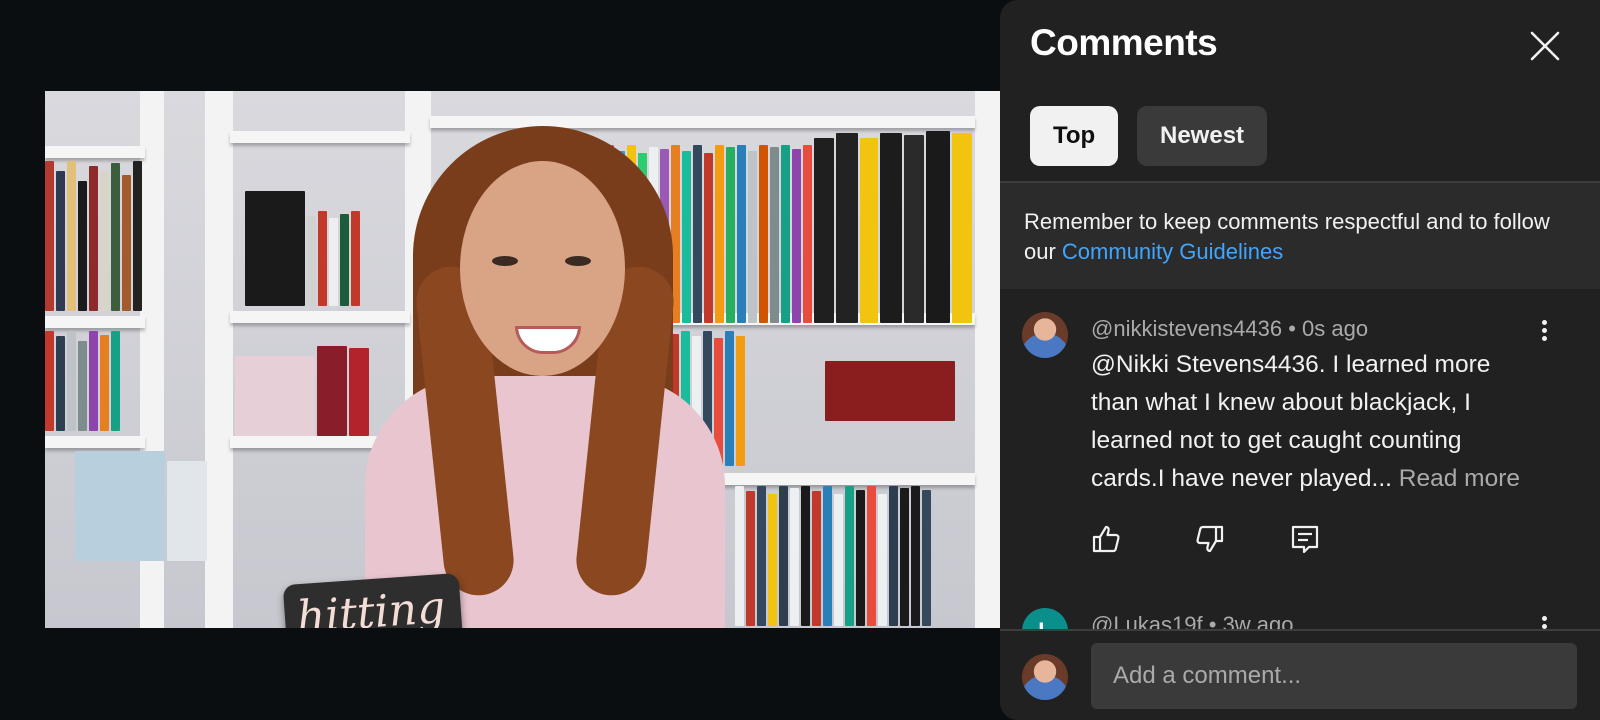  What do you see at coordinates (1258, 620) in the screenshot?
I see `comment-time: 3w ago` at bounding box center [1258, 620].